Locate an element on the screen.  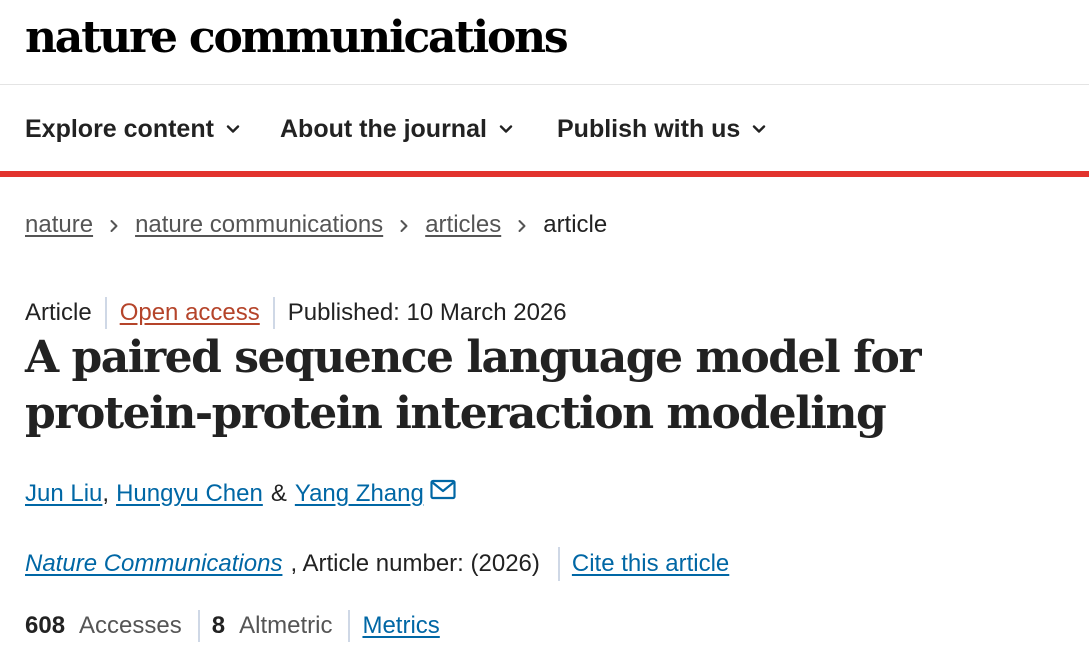
author-link: Hungyu Chen is located at coordinates (189, 494).